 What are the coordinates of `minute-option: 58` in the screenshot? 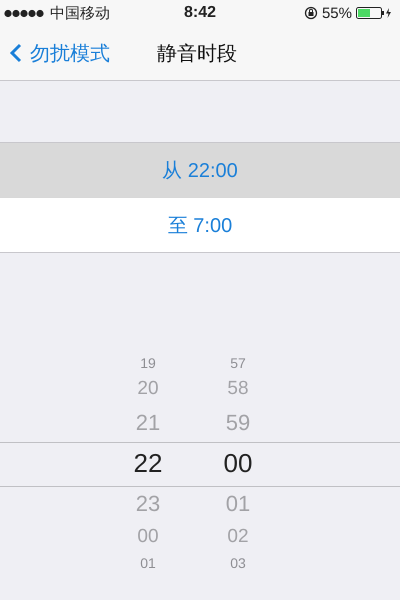 It's located at (238, 389).